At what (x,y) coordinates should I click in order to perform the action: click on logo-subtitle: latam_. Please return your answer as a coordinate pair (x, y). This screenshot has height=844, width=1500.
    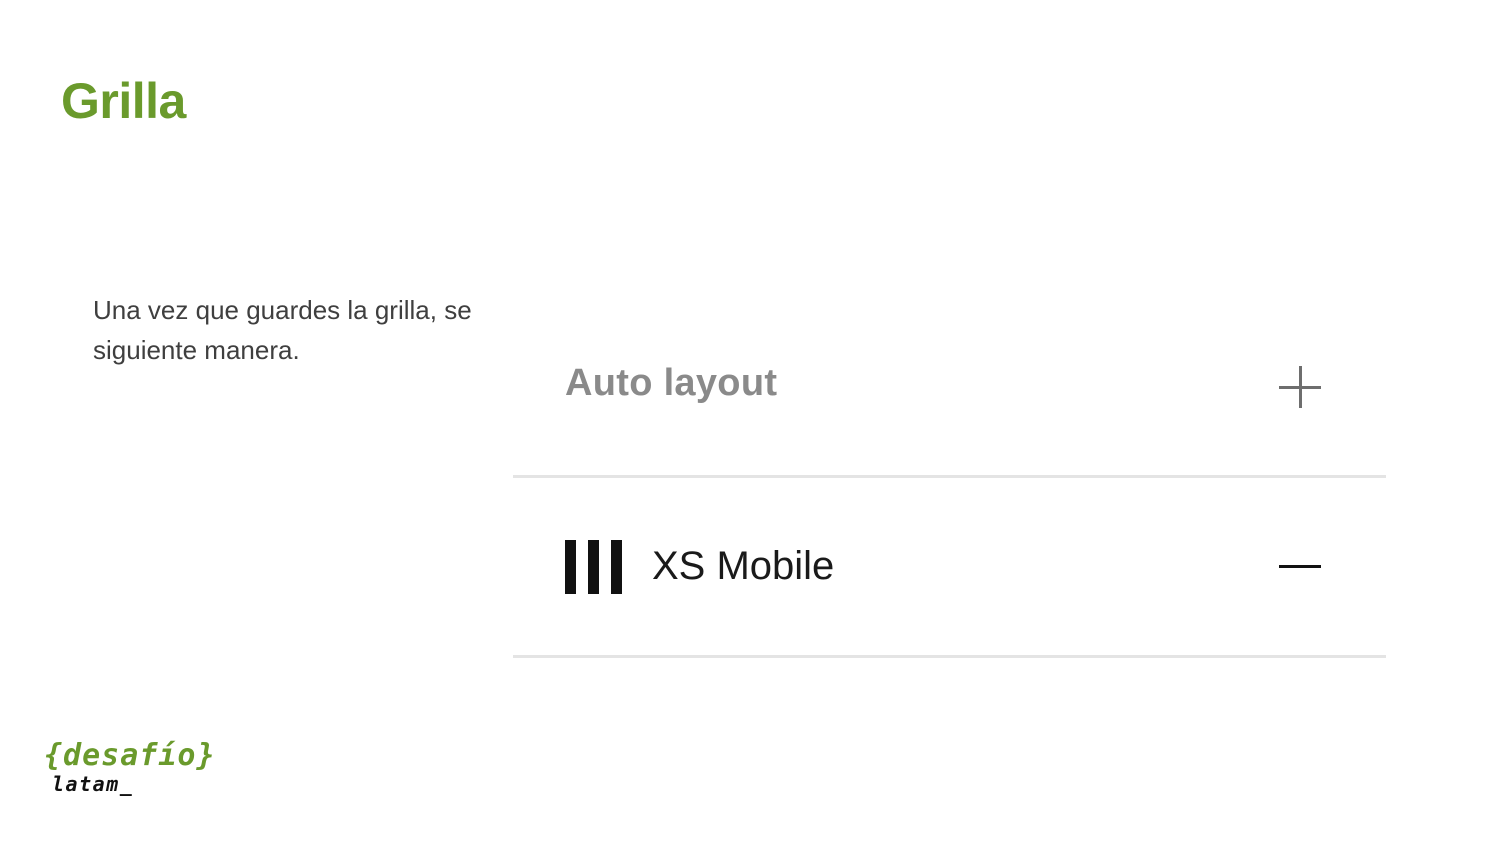
    Looking at the image, I should click on (93, 784).